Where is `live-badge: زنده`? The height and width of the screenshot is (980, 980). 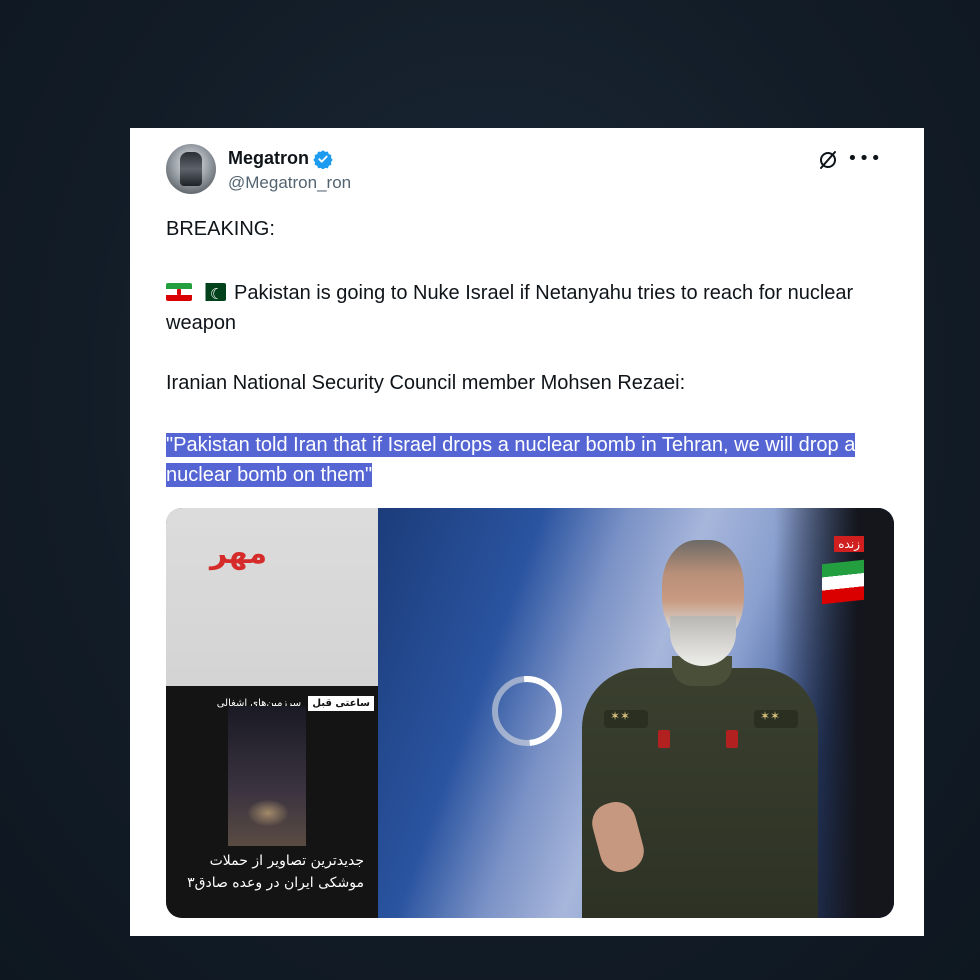
live-badge: زنده is located at coordinates (849, 544).